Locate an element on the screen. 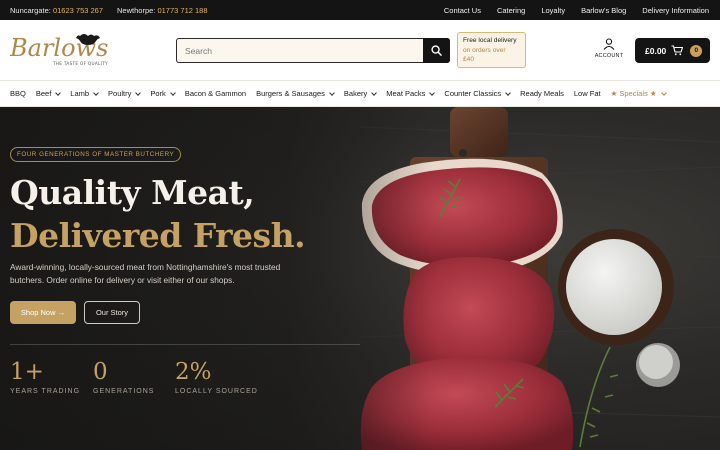 The height and width of the screenshot is (450, 720). nav-label: Low Fat is located at coordinates (587, 93).